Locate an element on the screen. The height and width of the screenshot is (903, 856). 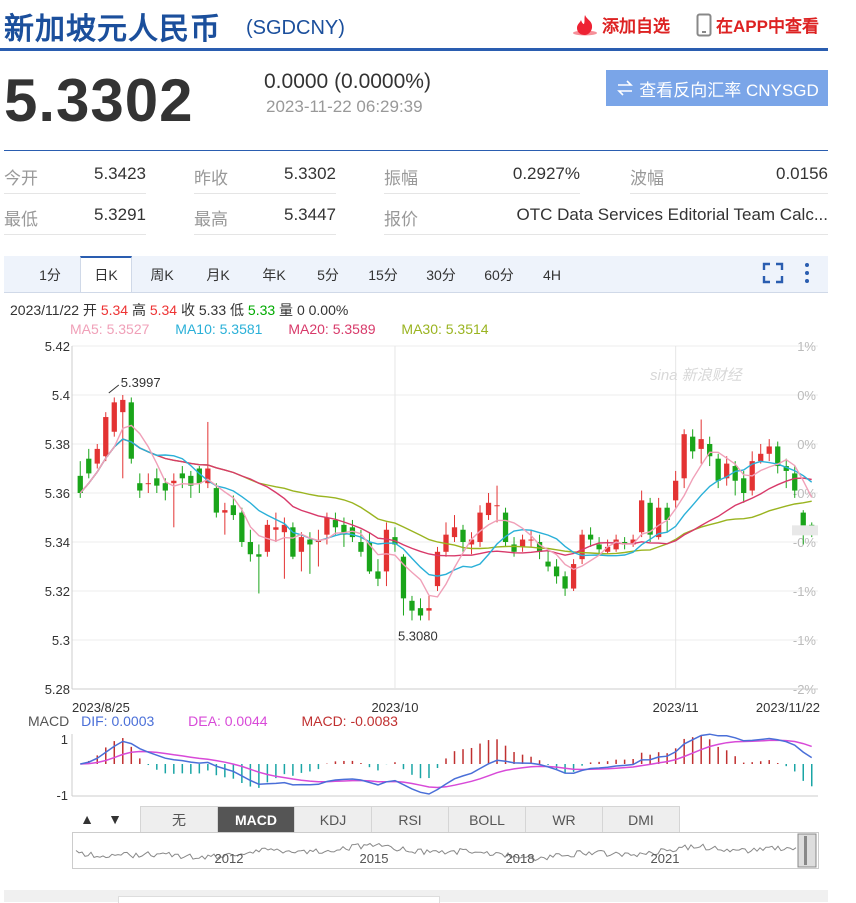
range-year-label: 2021 is located at coordinates (665, 858).